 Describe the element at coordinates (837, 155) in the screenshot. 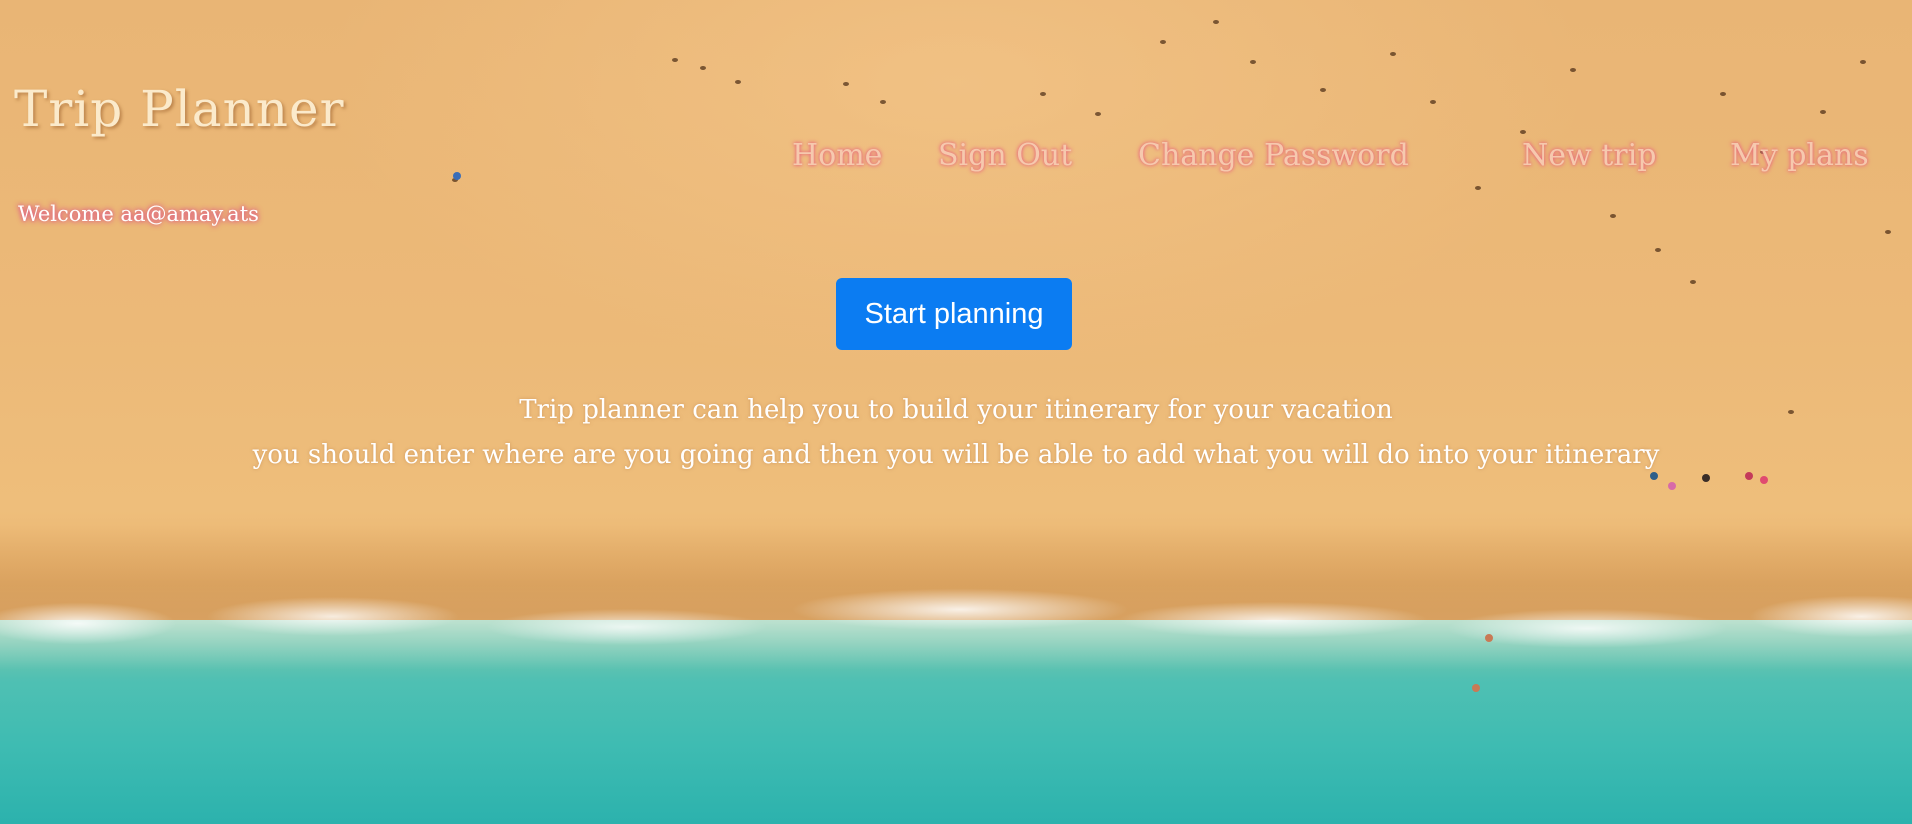

I see `nav-home-link: Home` at that location.